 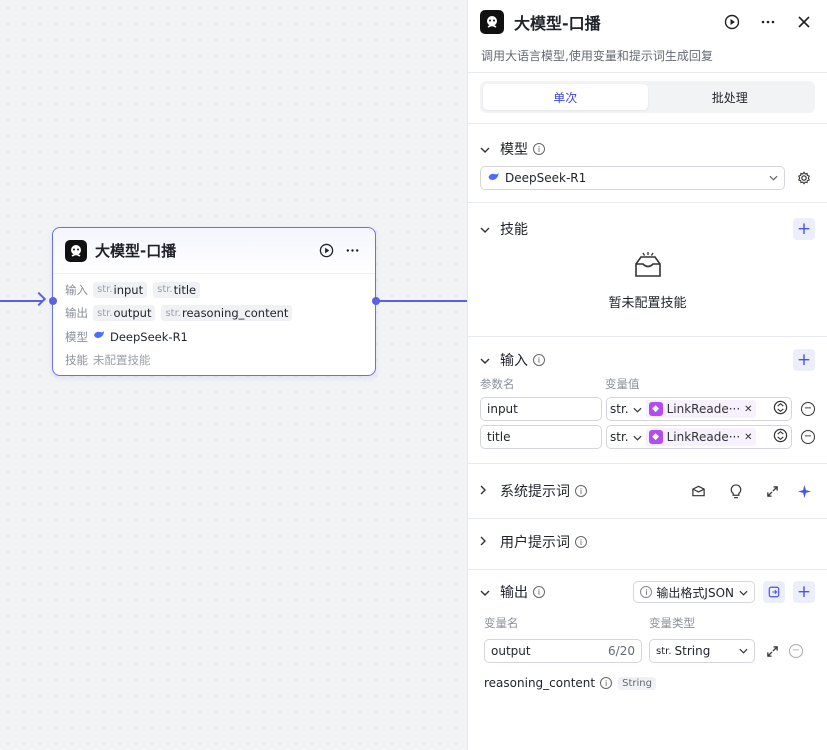 I want to click on node-output-tag: str. reasoning_content, so click(x=227, y=313).